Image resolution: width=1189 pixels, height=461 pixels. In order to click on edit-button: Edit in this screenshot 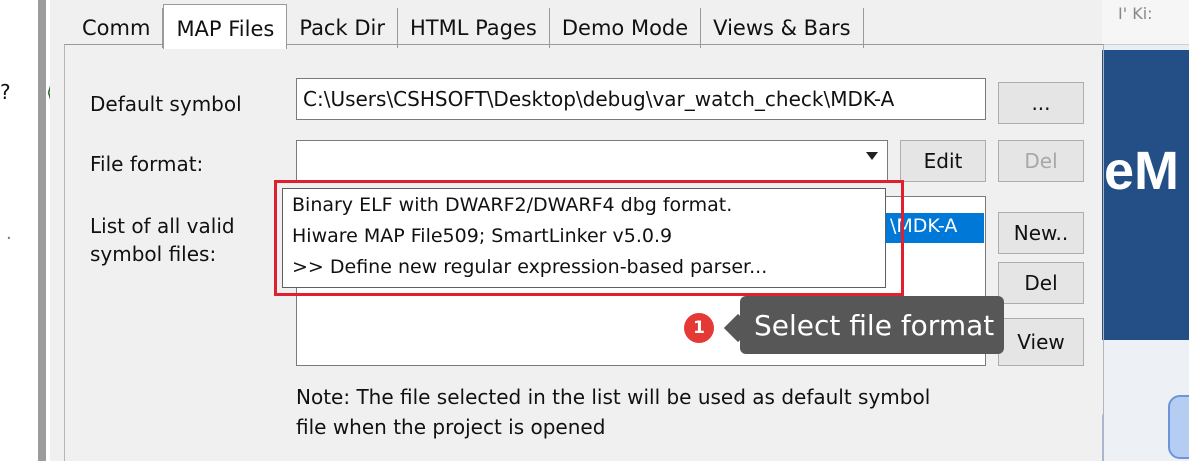, I will do `click(943, 161)`.